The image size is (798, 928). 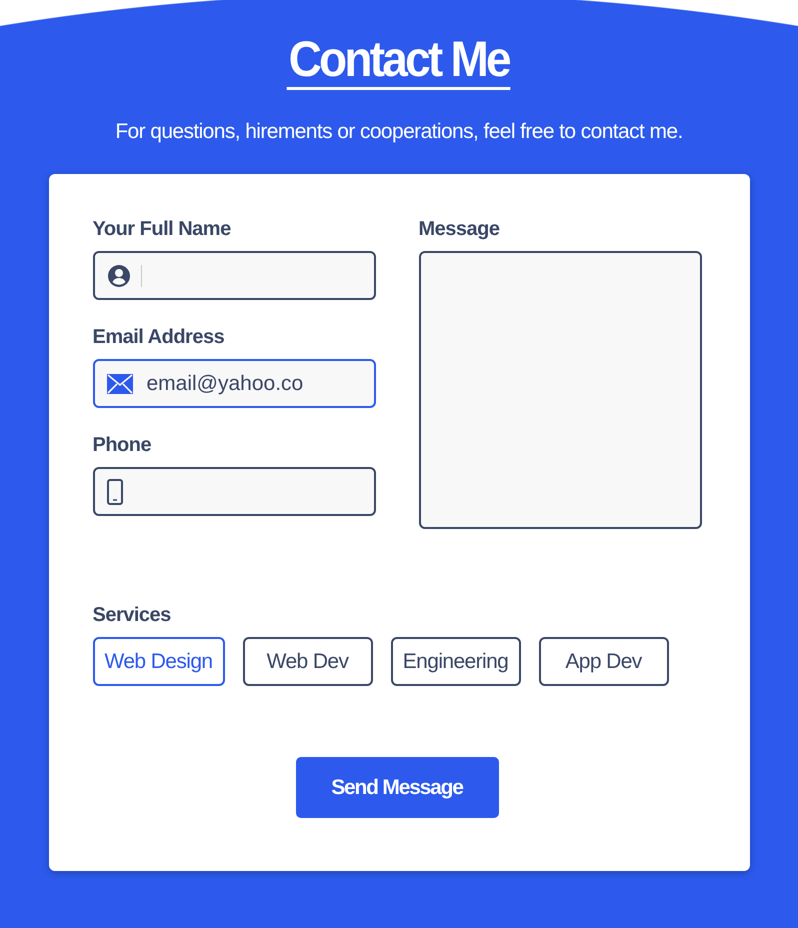 I want to click on input-field: email@yahoo.co, so click(x=234, y=383).